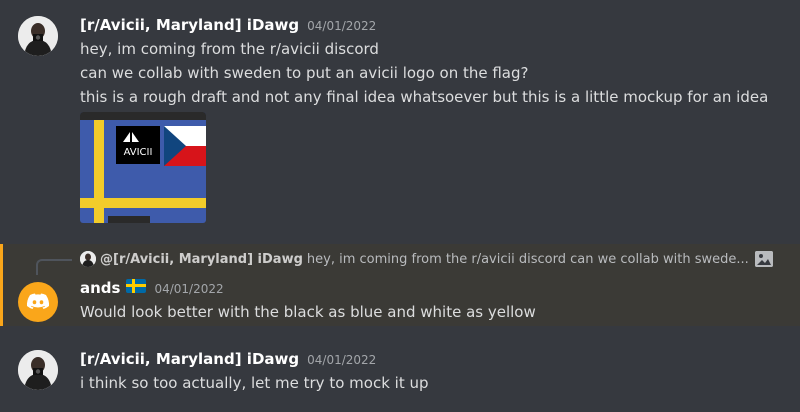 This screenshot has height=412, width=800. I want to click on author-name: ands, so click(100, 288).